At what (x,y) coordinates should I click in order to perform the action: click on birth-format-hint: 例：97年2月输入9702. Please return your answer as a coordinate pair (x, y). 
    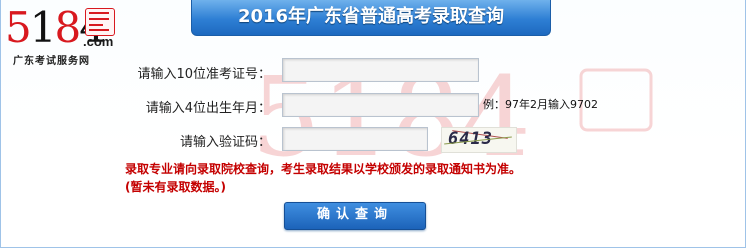
    Looking at the image, I should click on (540, 104).